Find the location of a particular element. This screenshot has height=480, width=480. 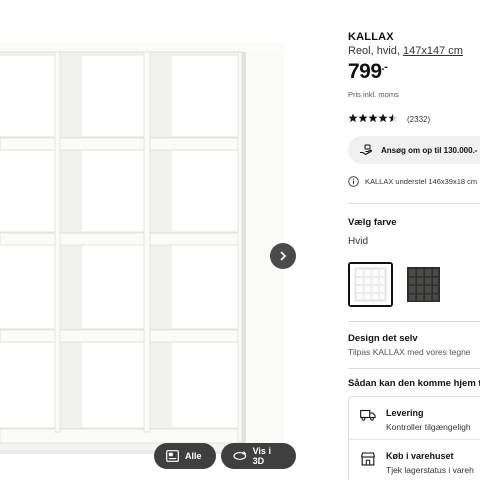

rotate-3d-icon is located at coordinates (240, 455).